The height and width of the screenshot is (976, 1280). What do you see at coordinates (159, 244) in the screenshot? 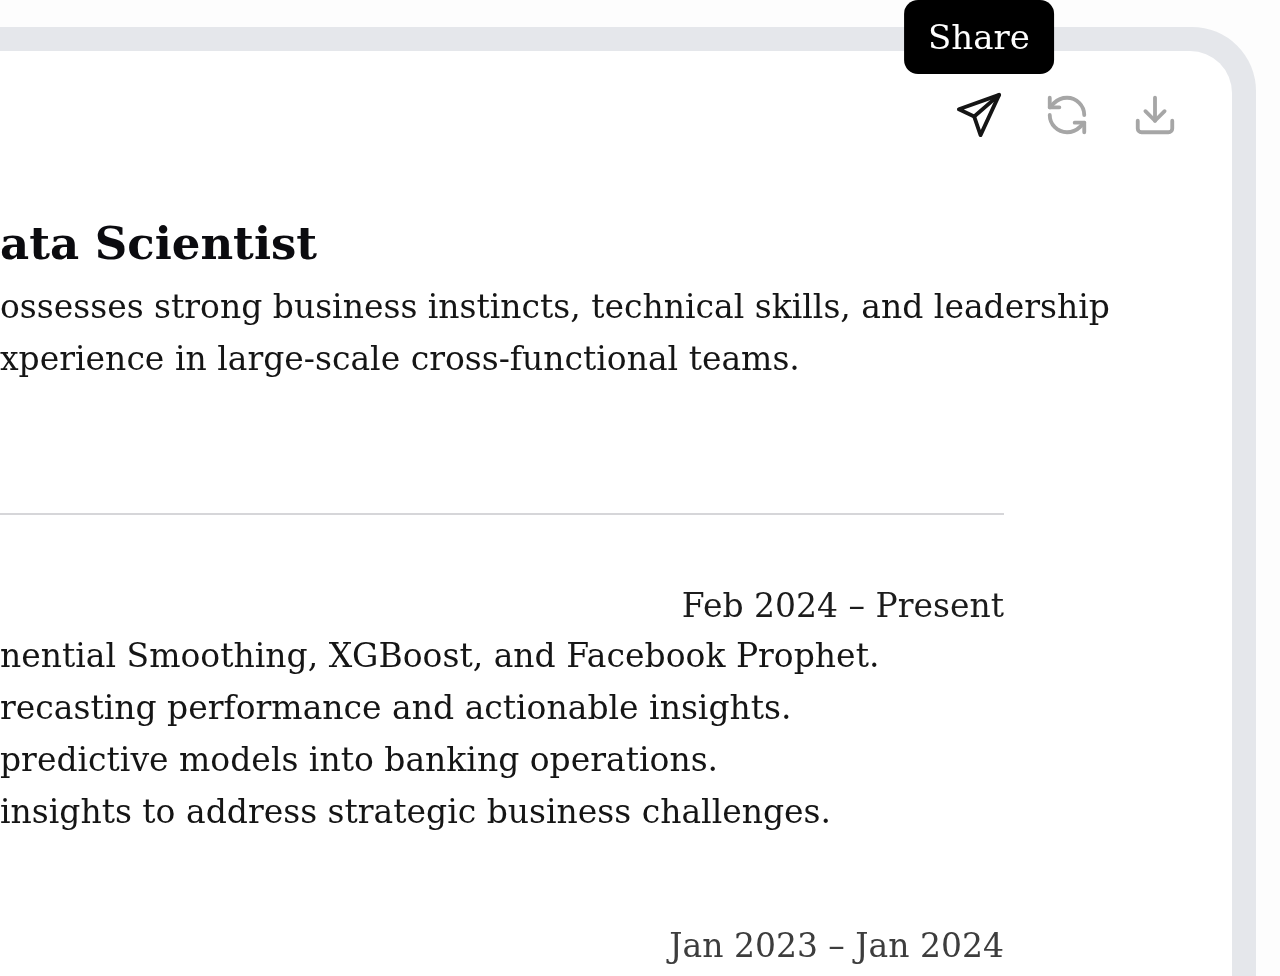
I see `job-title: ata Scientist` at bounding box center [159, 244].